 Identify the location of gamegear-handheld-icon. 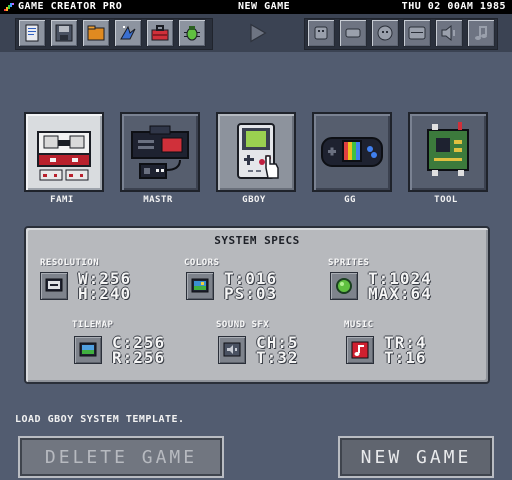
(352, 152).